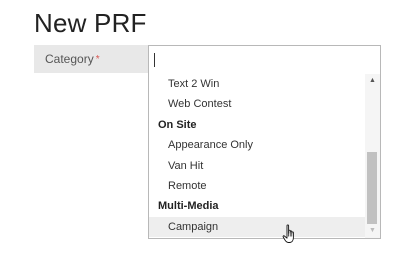  What do you see at coordinates (90, 23) in the screenshot?
I see `page-title: New PRF` at bounding box center [90, 23].